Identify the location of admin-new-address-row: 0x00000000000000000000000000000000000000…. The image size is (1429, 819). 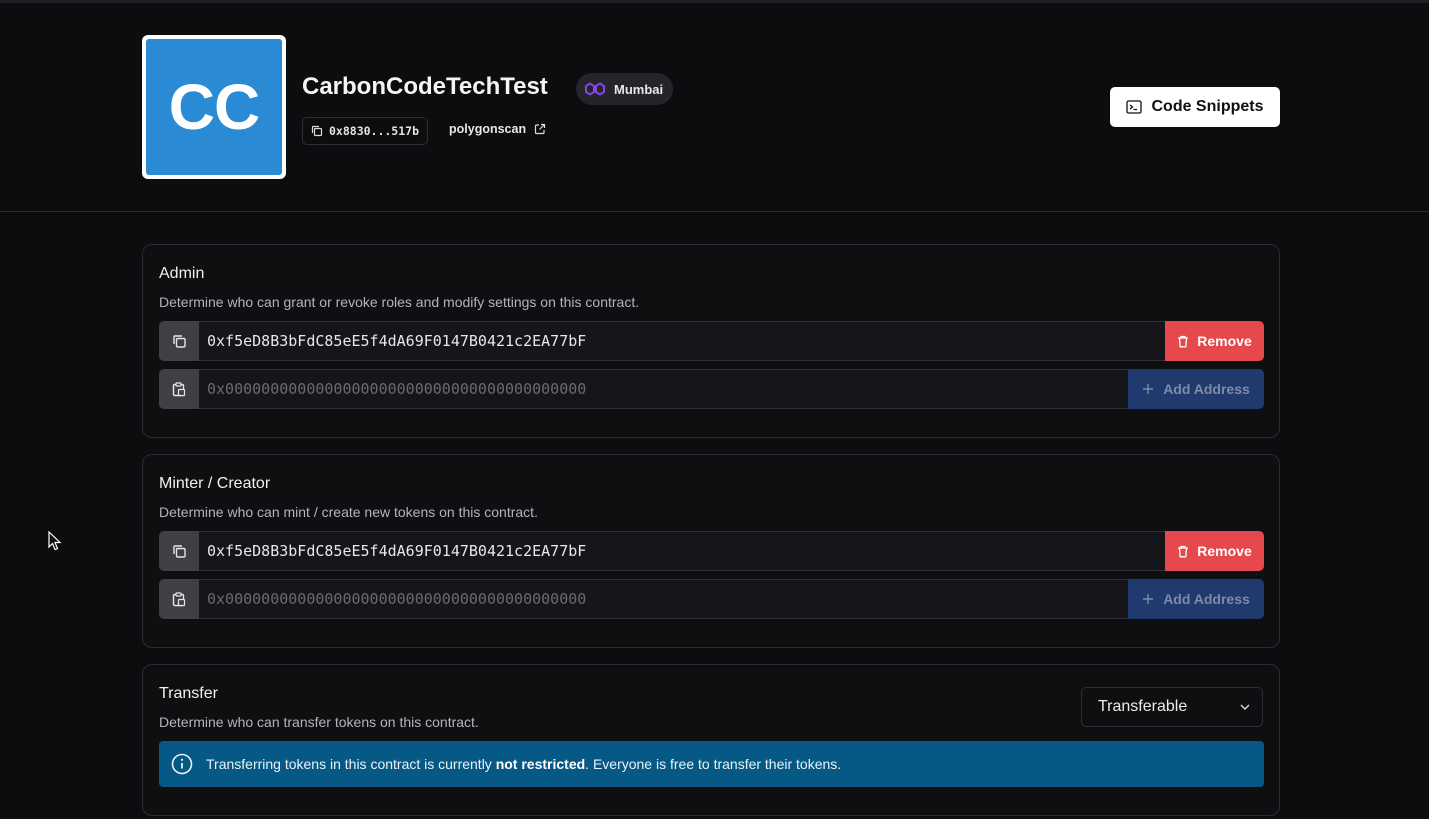
(711, 389).